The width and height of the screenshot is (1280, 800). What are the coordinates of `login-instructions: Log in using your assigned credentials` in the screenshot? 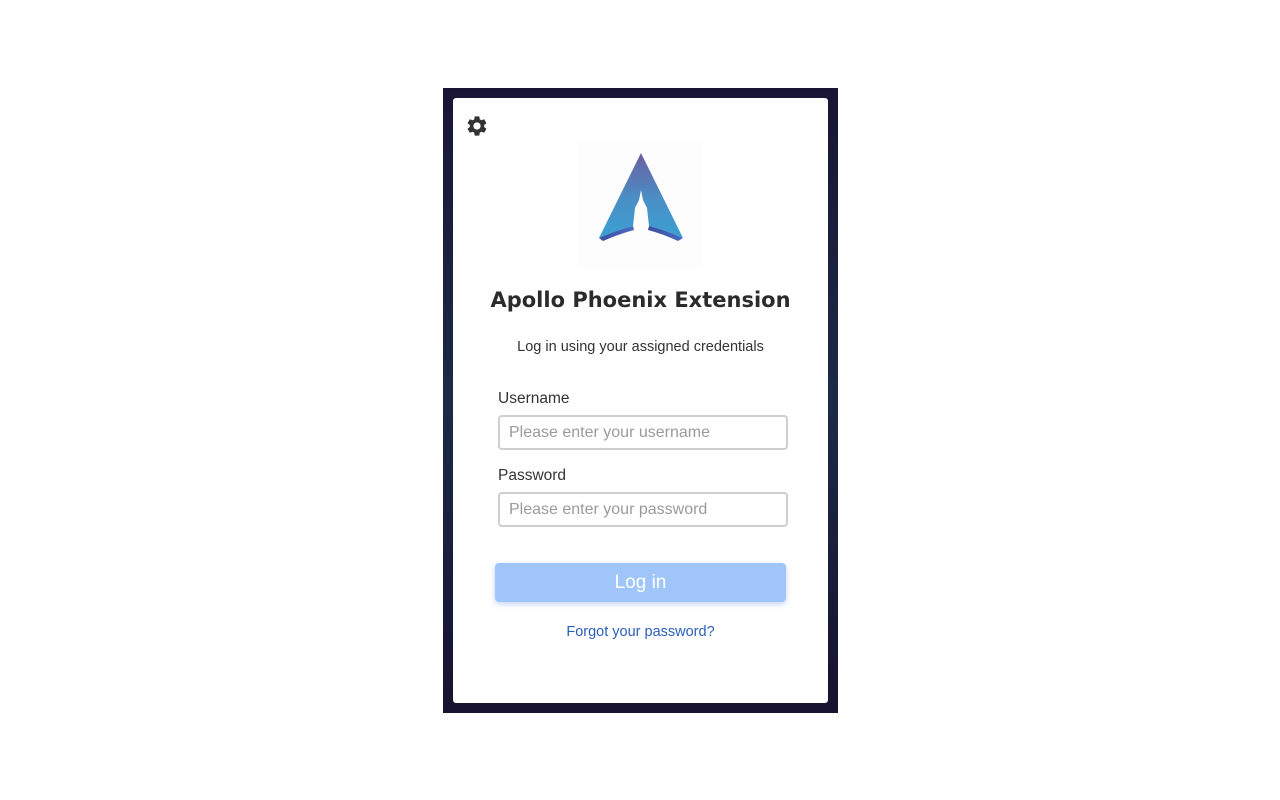 It's located at (640, 347).